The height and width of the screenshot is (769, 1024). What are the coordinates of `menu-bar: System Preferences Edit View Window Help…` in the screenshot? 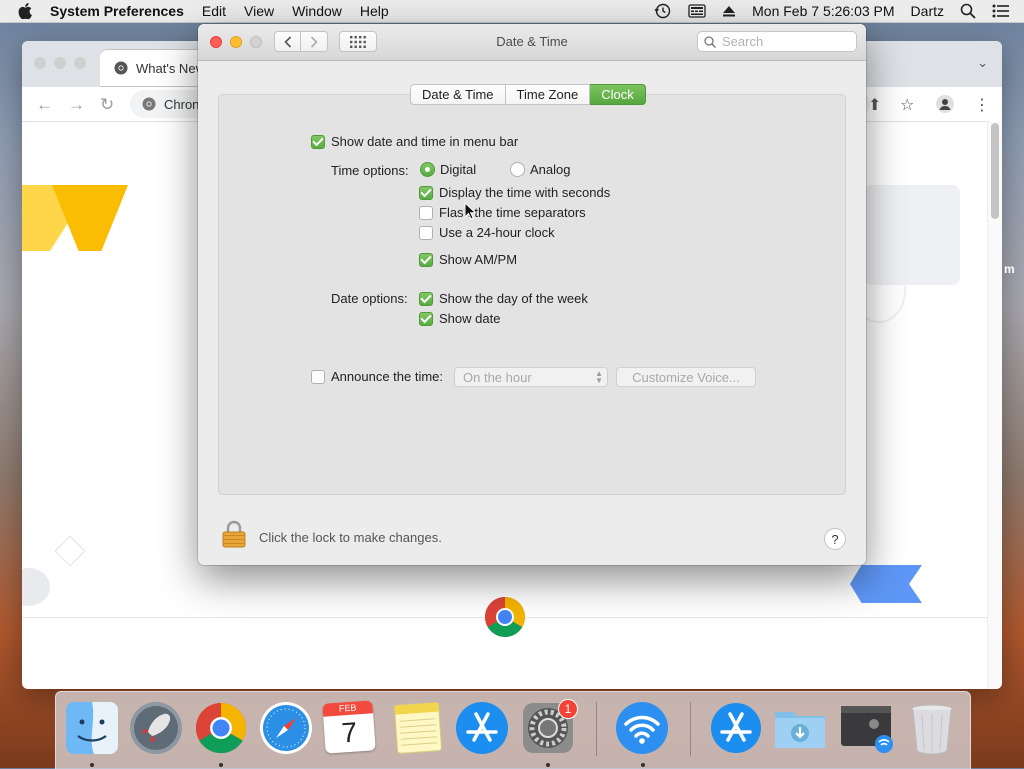 It's located at (512, 11).